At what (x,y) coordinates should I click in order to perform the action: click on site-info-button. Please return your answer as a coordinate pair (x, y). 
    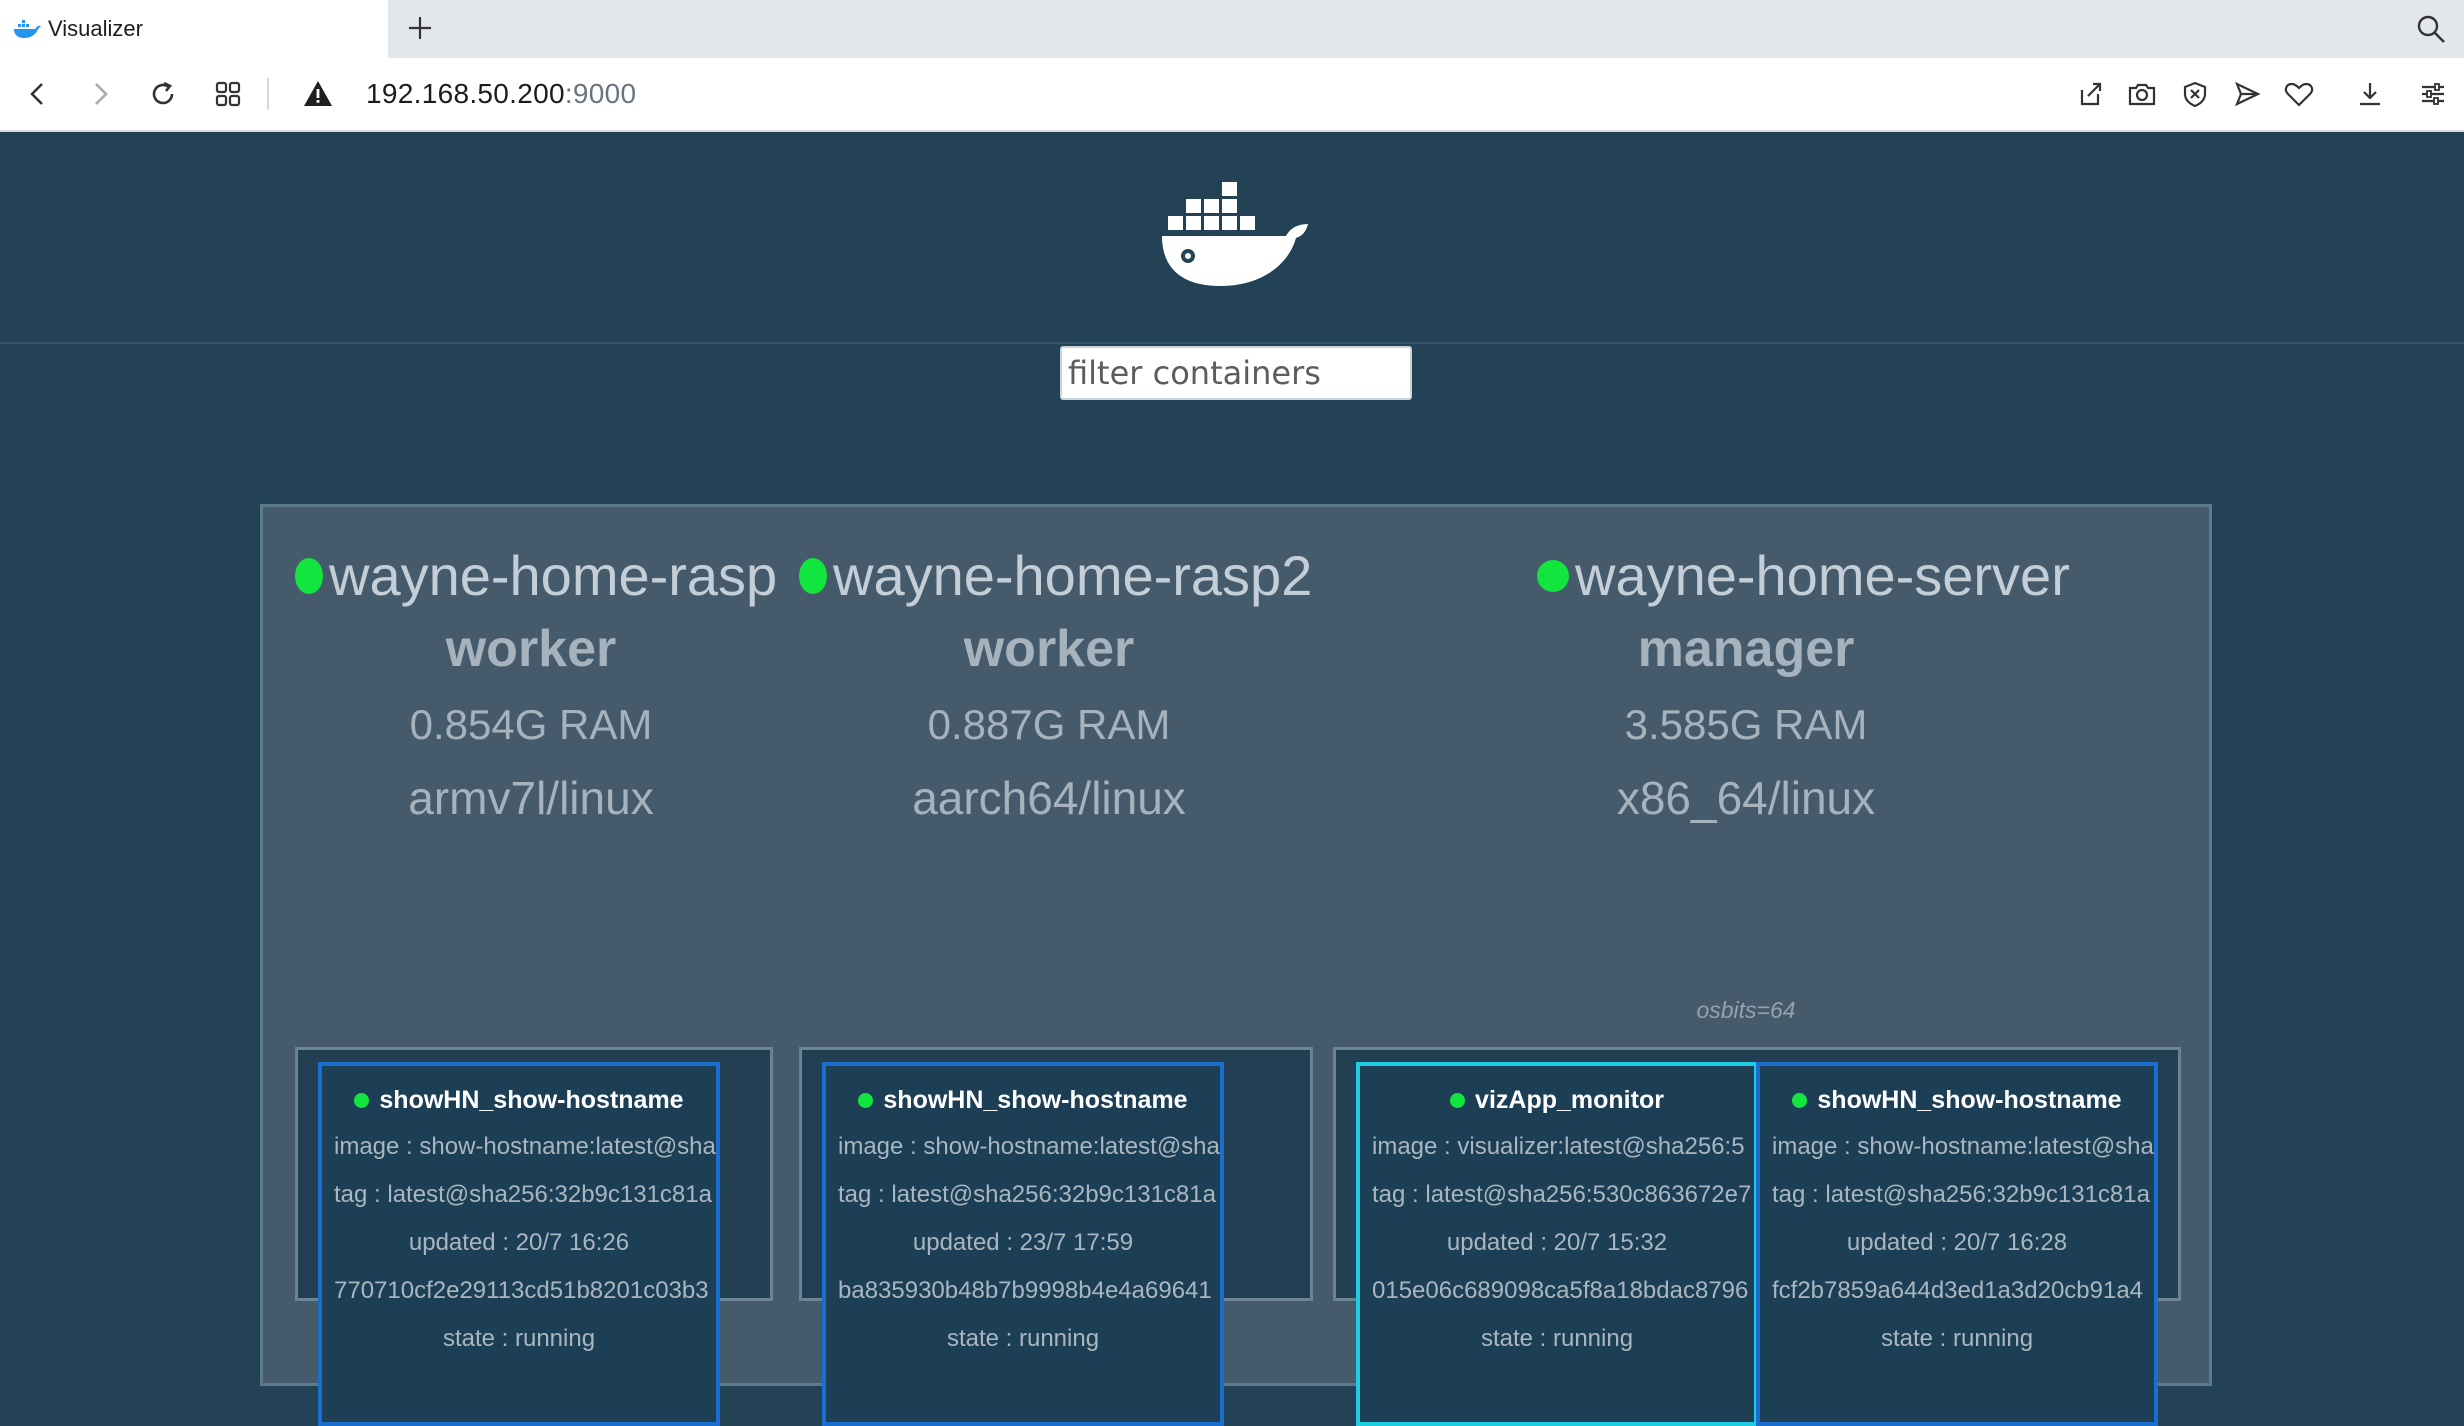
    Looking at the image, I should click on (318, 94).